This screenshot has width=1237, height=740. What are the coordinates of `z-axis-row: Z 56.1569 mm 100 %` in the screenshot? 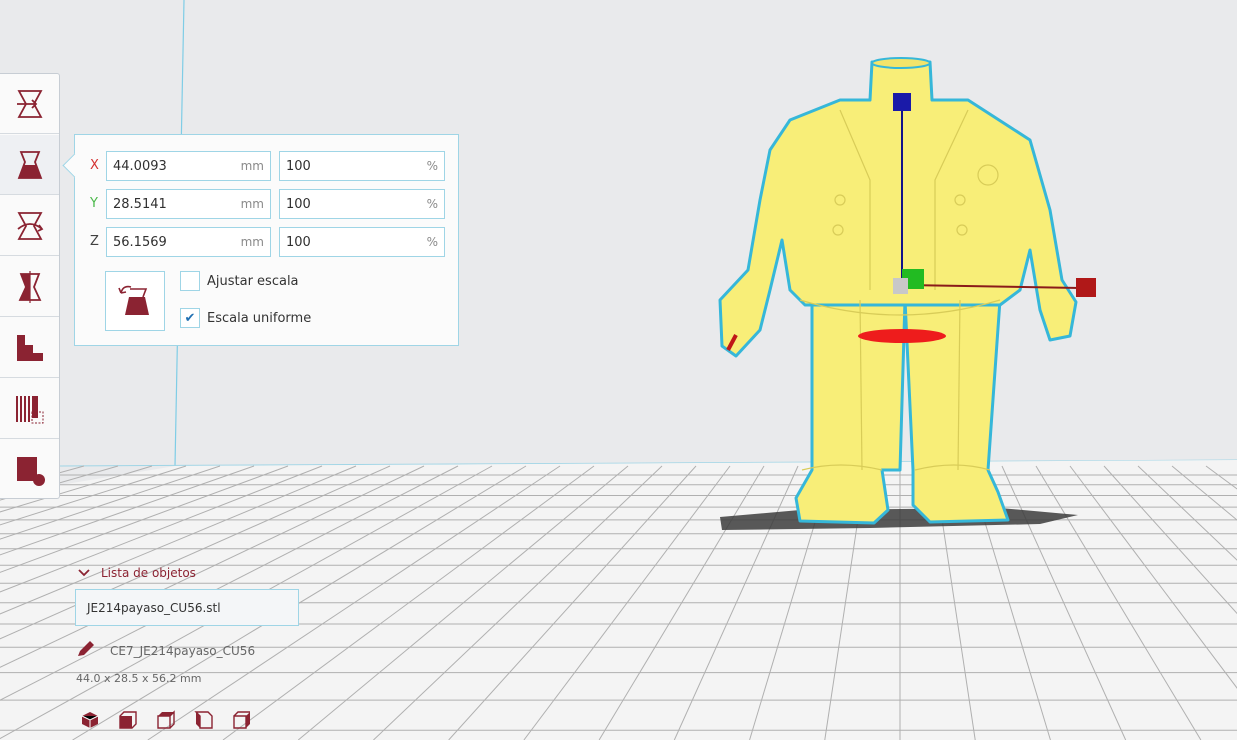 It's located at (266, 242).